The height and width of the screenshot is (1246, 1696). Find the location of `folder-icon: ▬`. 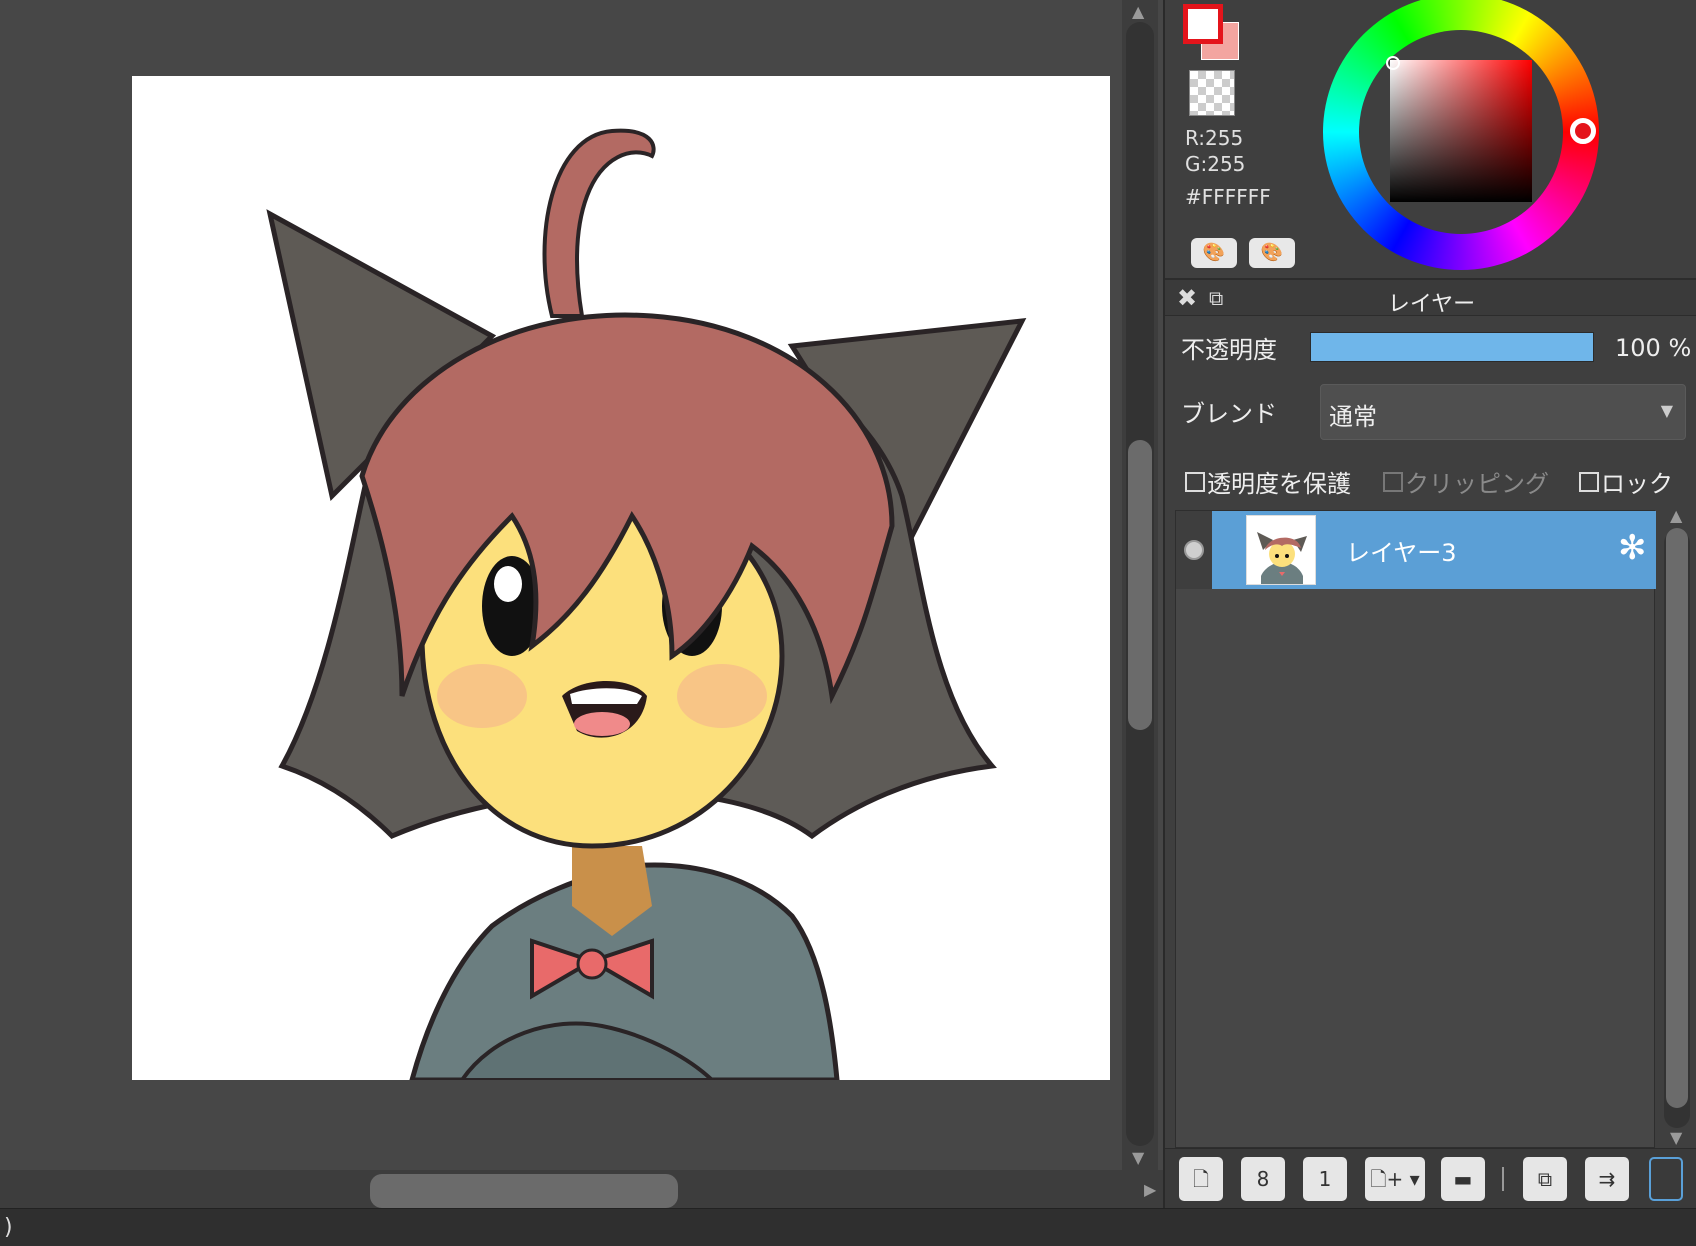

folder-icon: ▬ is located at coordinates (1463, 1179).